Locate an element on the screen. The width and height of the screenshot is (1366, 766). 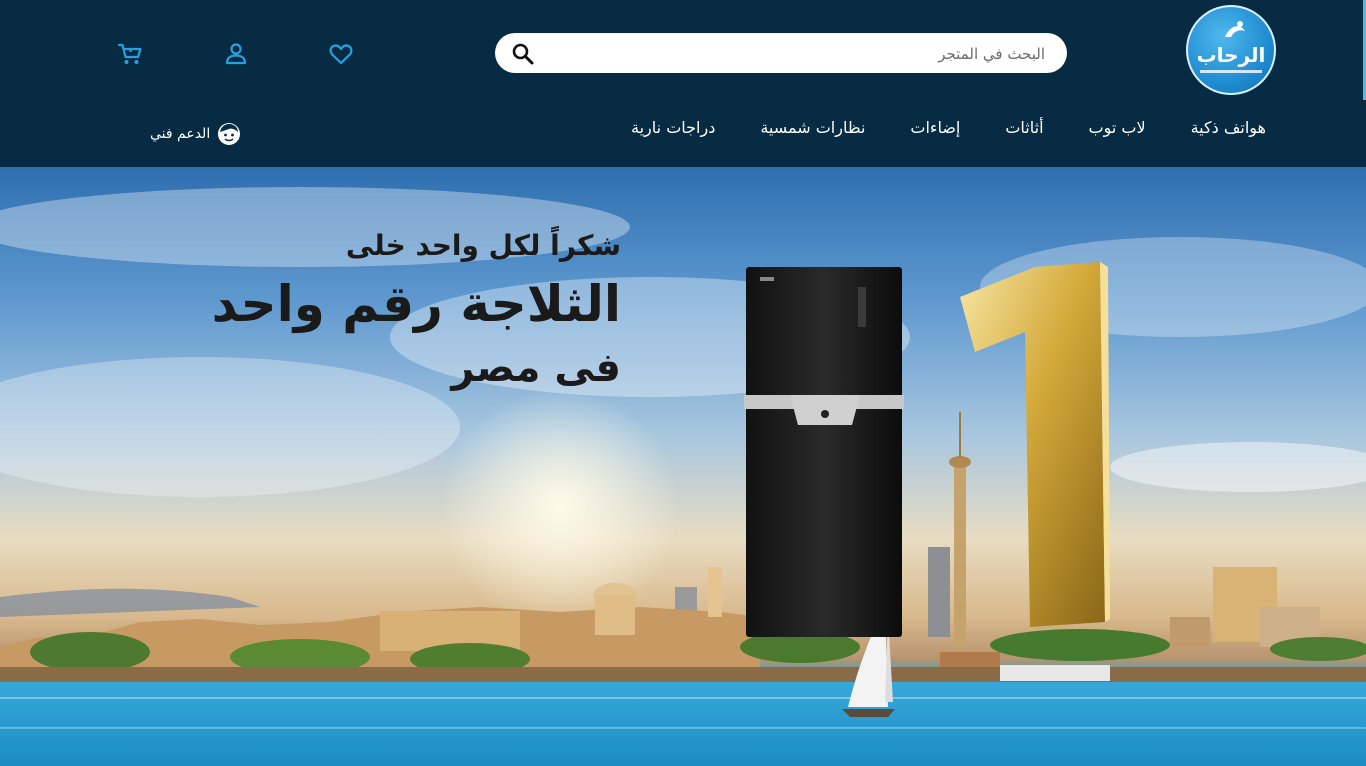
hero-heading-line-2: الثلاجة رقم واحد is located at coordinates (416, 304).